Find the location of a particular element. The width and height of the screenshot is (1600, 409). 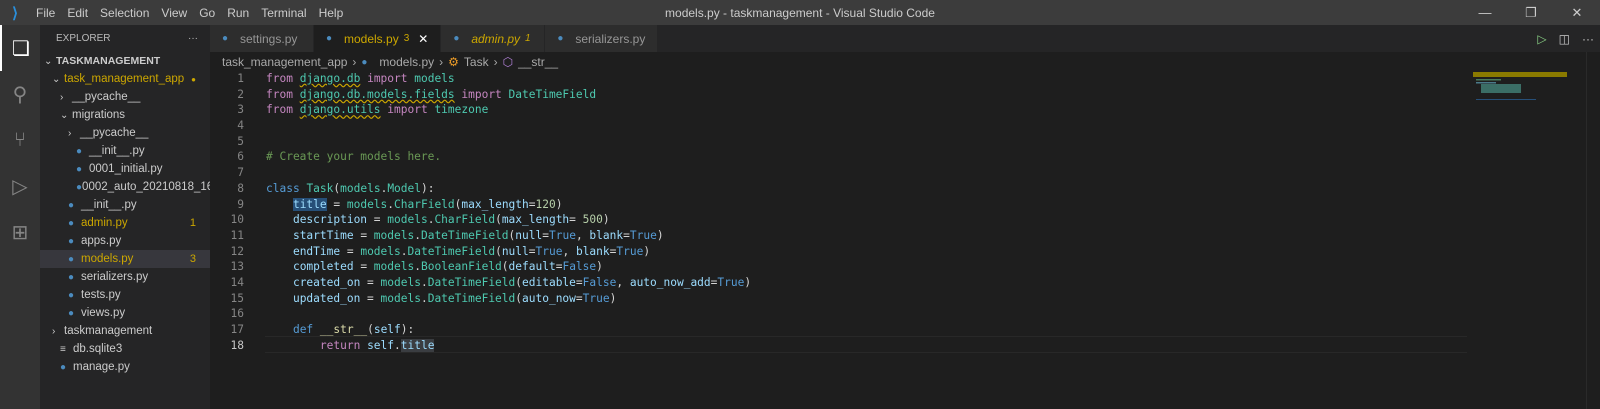

code-token: return is located at coordinates (340, 345).